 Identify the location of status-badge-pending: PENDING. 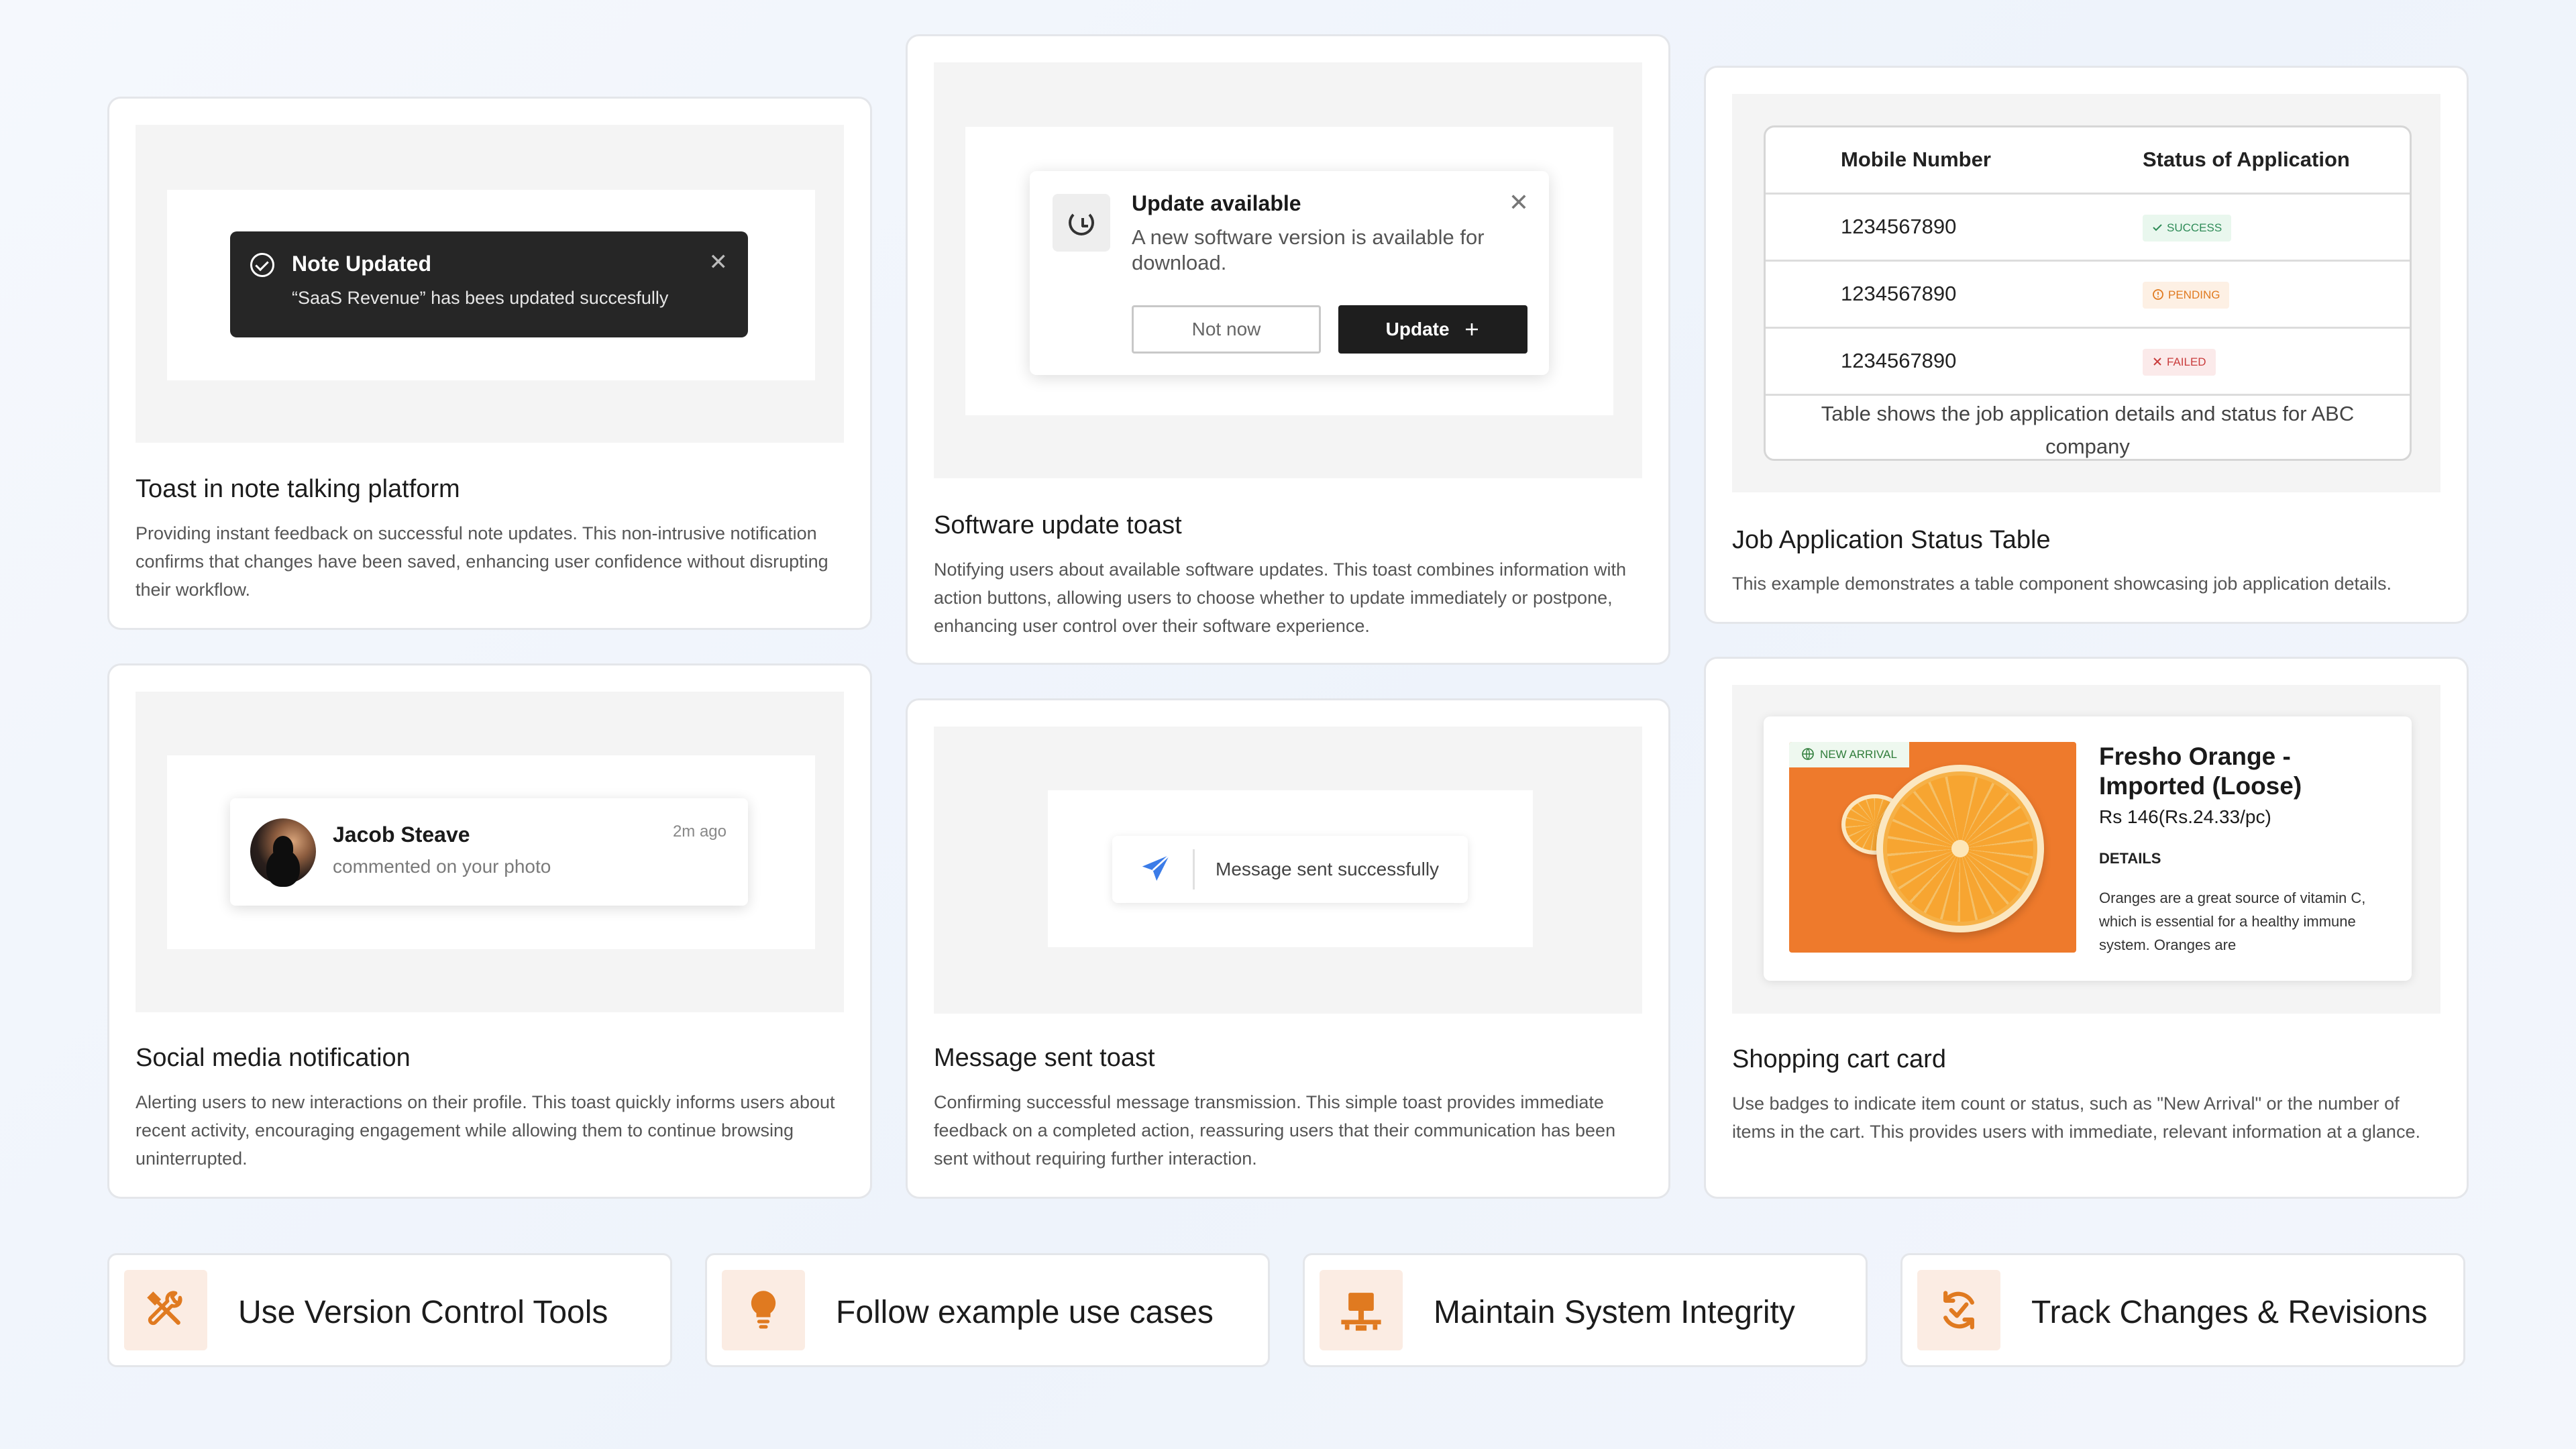
(2186, 295).